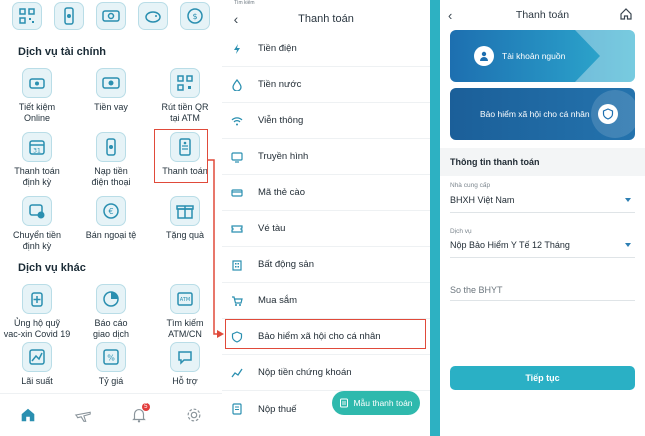 This screenshot has height=436, width=645. I want to click on money-shortcut-icon, so click(111, 16).